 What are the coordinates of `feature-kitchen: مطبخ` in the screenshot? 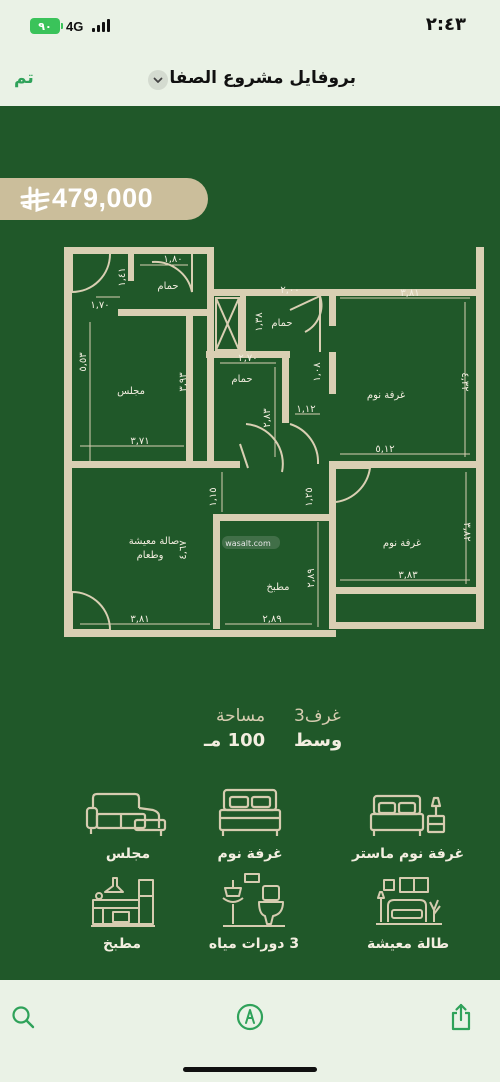 It's located at (122, 912).